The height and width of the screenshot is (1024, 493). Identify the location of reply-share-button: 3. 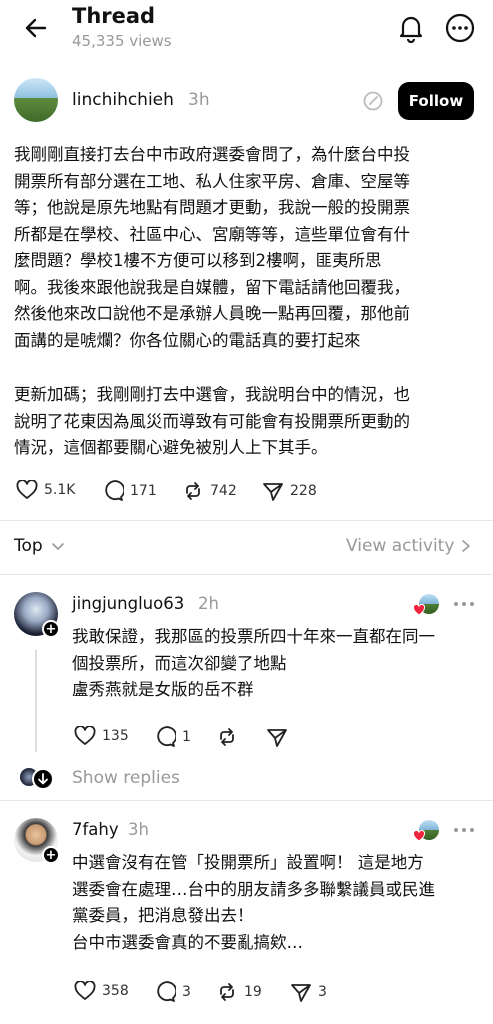
(308, 992).